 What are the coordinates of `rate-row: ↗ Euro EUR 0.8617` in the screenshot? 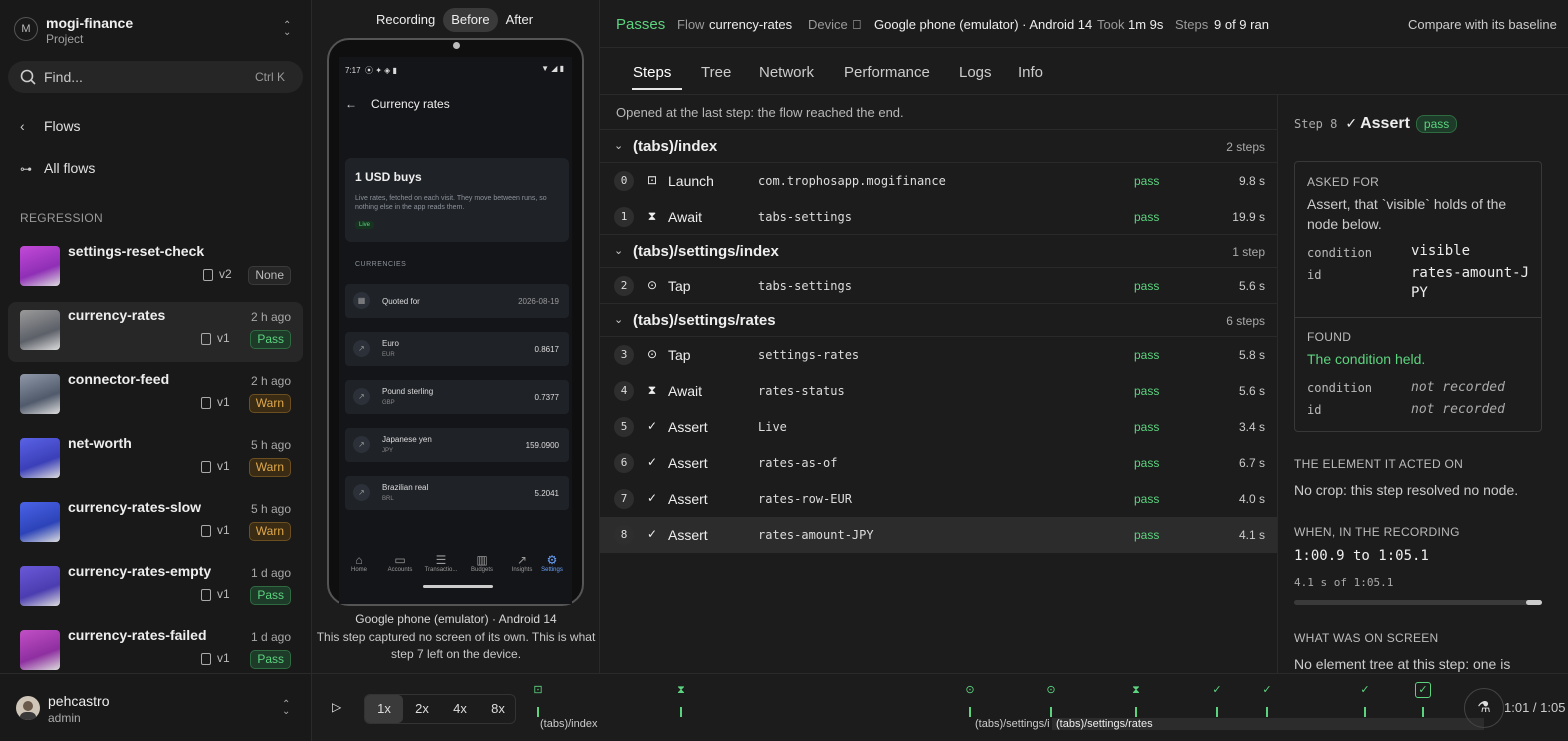 It's located at (457, 349).